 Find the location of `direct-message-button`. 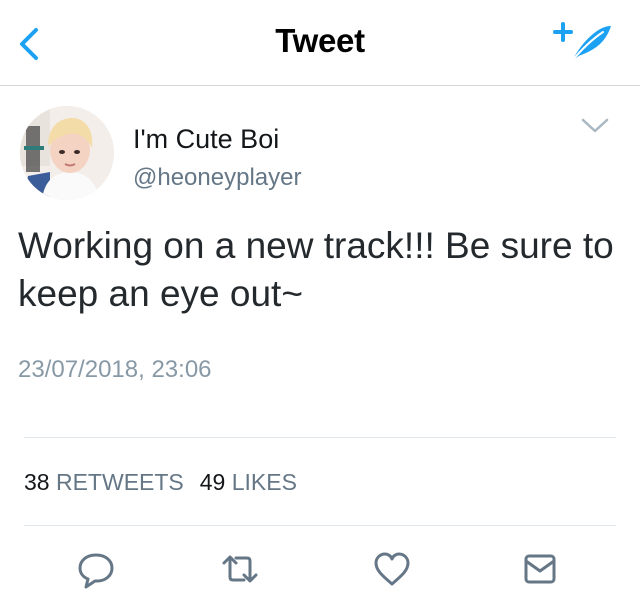

direct-message-button is located at coordinates (540, 569).